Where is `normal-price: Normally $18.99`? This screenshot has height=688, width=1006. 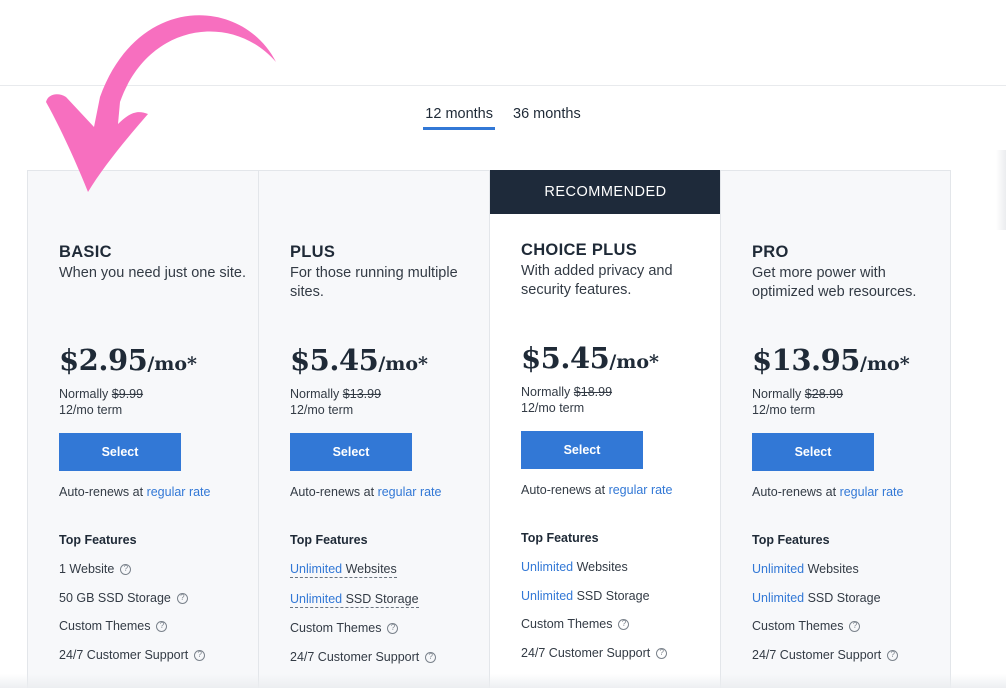
normal-price: Normally $18.99 is located at coordinates (567, 392).